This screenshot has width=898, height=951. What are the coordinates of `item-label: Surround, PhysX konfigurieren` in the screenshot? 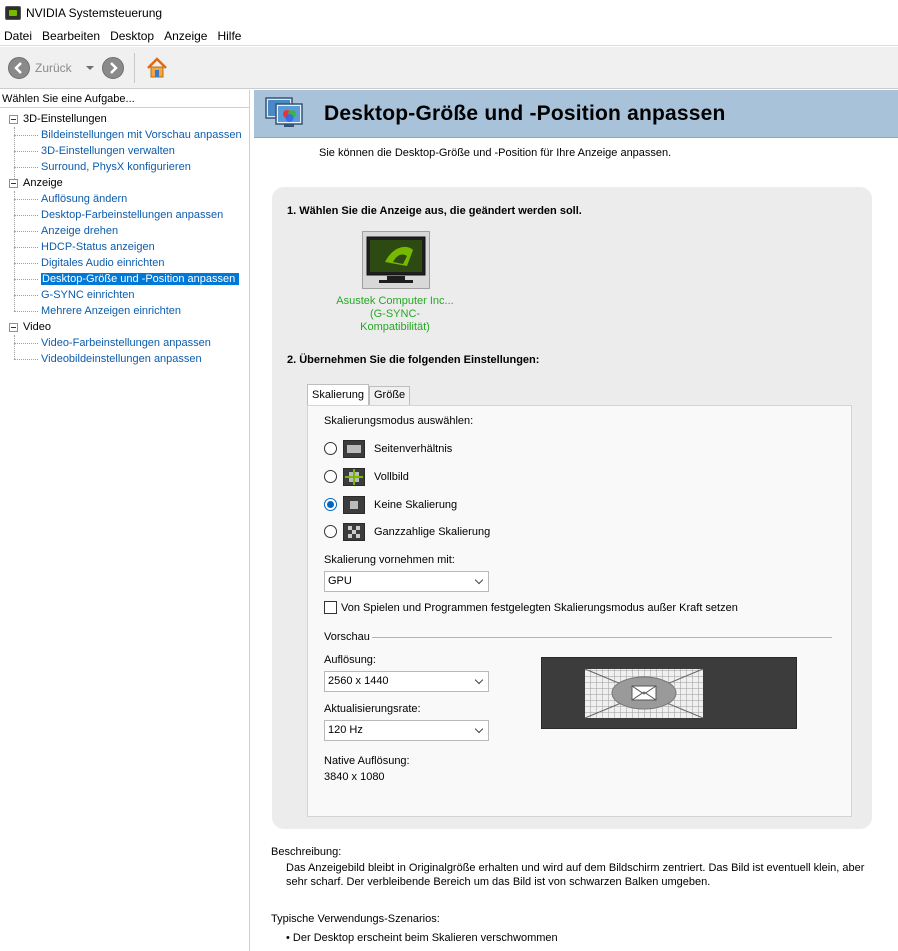 It's located at (116, 167).